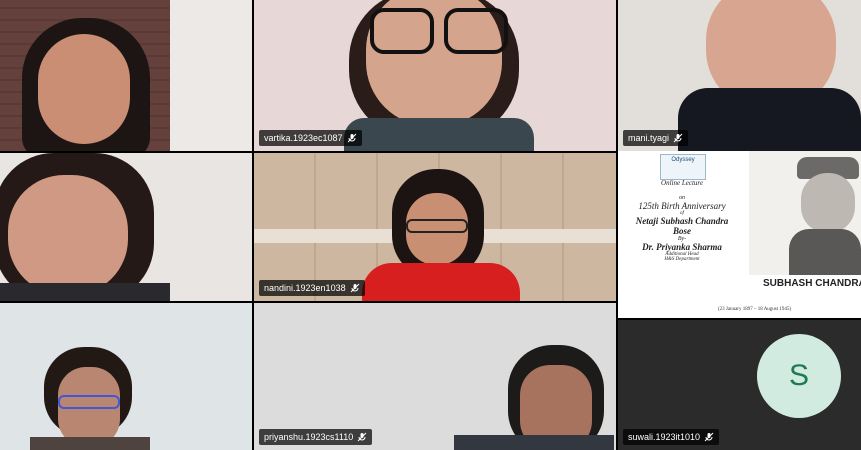  Describe the element at coordinates (435, 376) in the screenshot. I see `video-tile-8: priyanshu.1923cs1110` at that location.